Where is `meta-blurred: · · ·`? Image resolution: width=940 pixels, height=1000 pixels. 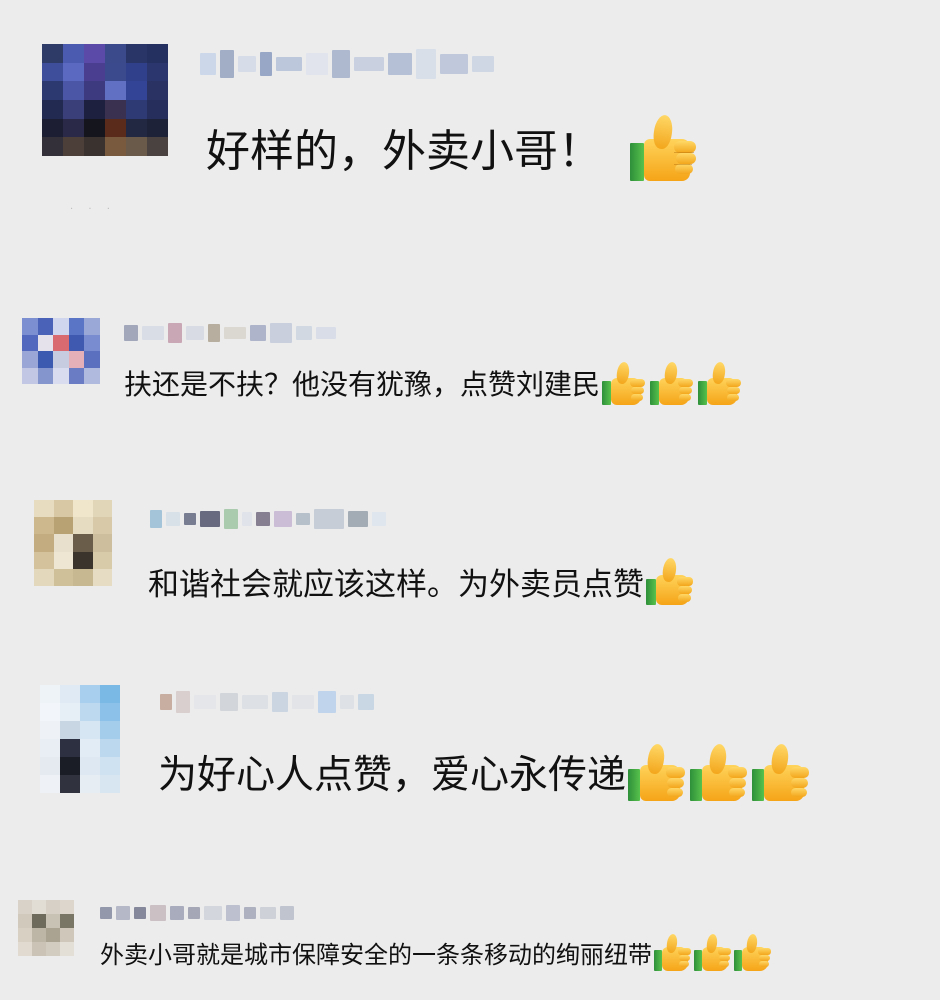 meta-blurred: · · · is located at coordinates (93, 209).